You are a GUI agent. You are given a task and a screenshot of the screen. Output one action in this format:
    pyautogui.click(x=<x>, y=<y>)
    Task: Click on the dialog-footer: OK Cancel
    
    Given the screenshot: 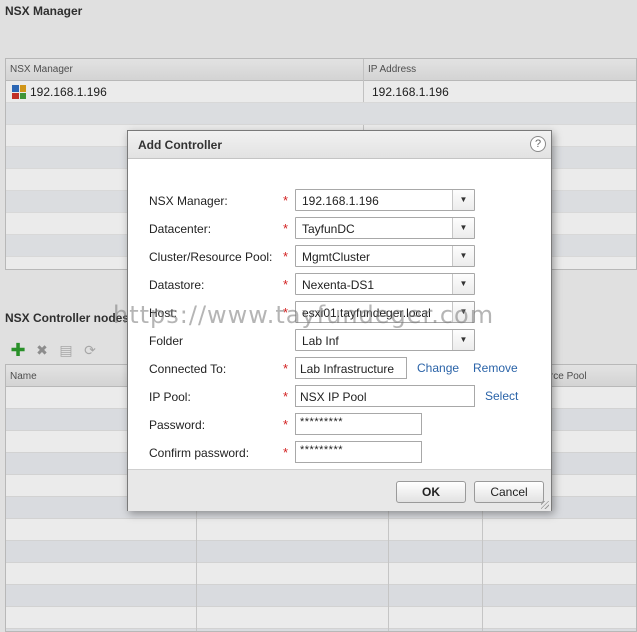 What is the action you would take?
    pyautogui.click(x=339, y=490)
    